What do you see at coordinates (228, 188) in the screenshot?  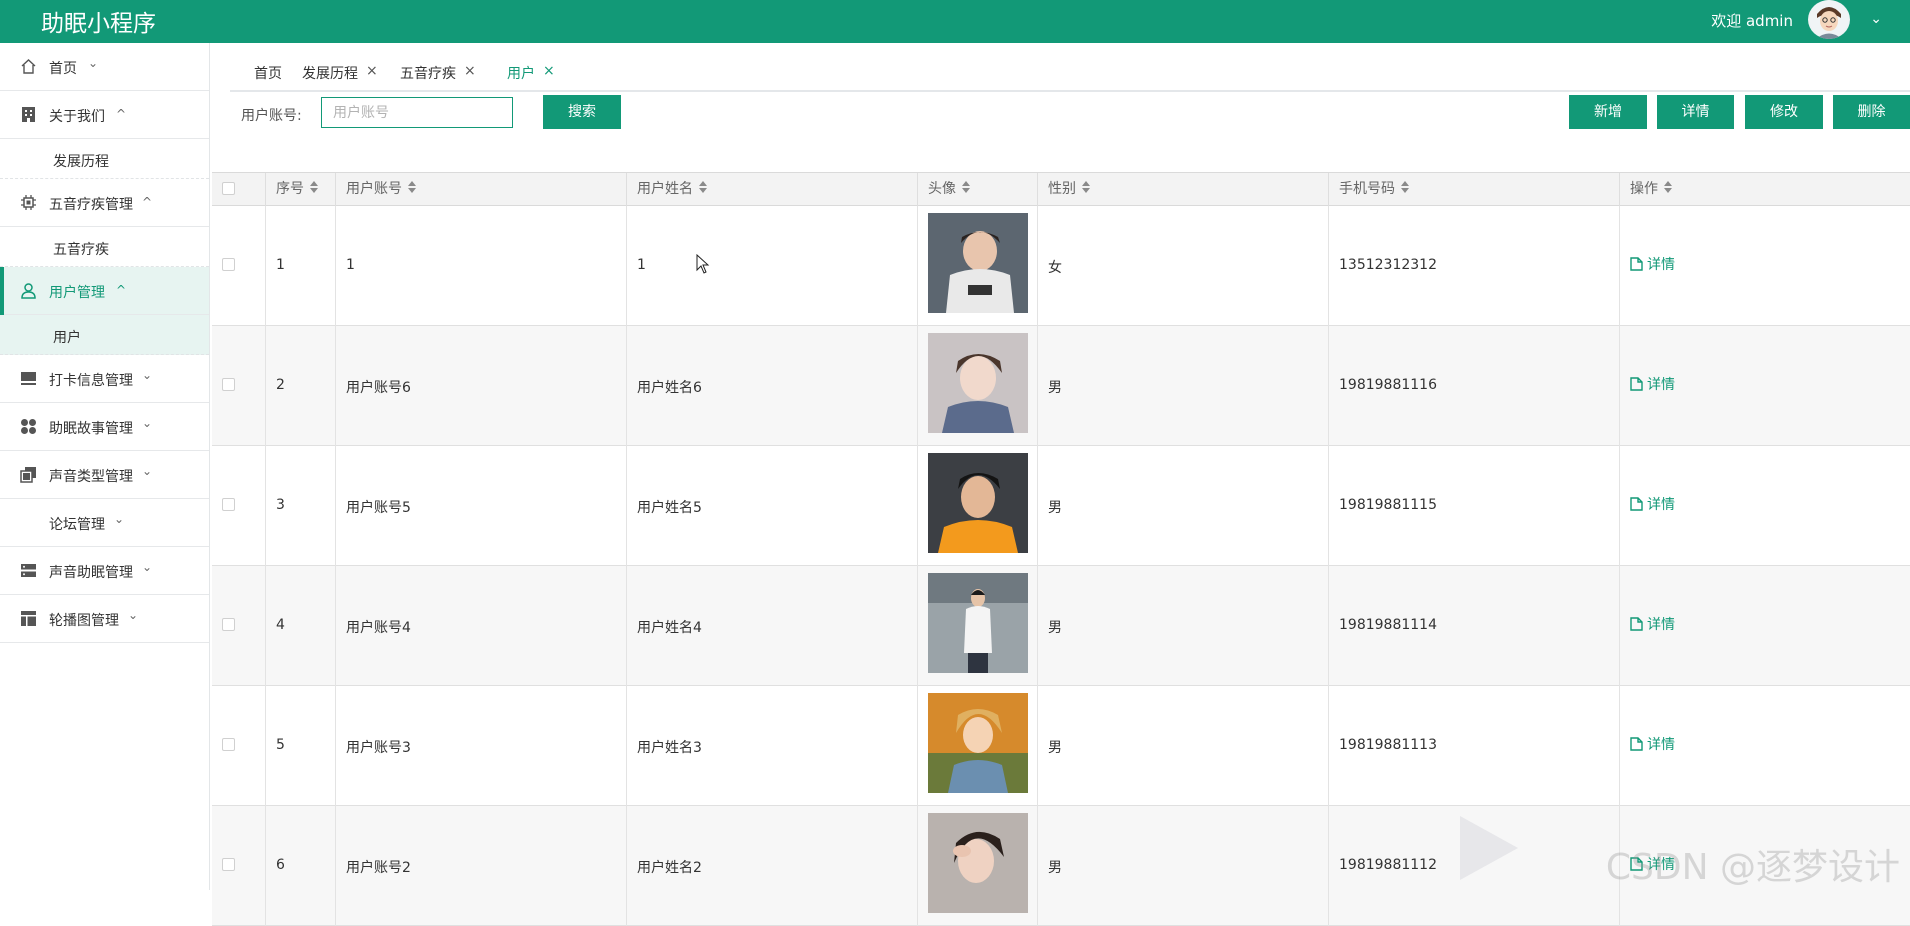 I see `select-all-checkbox` at bounding box center [228, 188].